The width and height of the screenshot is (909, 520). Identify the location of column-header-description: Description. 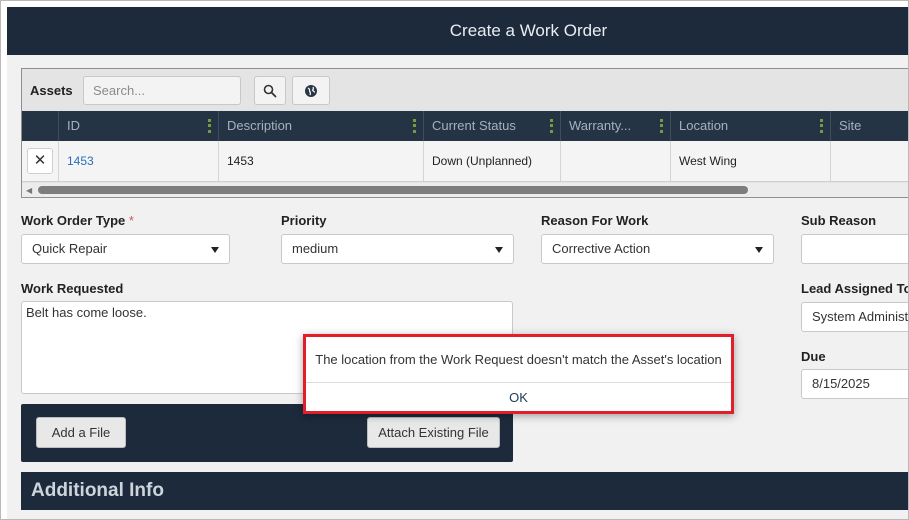
(321, 126).